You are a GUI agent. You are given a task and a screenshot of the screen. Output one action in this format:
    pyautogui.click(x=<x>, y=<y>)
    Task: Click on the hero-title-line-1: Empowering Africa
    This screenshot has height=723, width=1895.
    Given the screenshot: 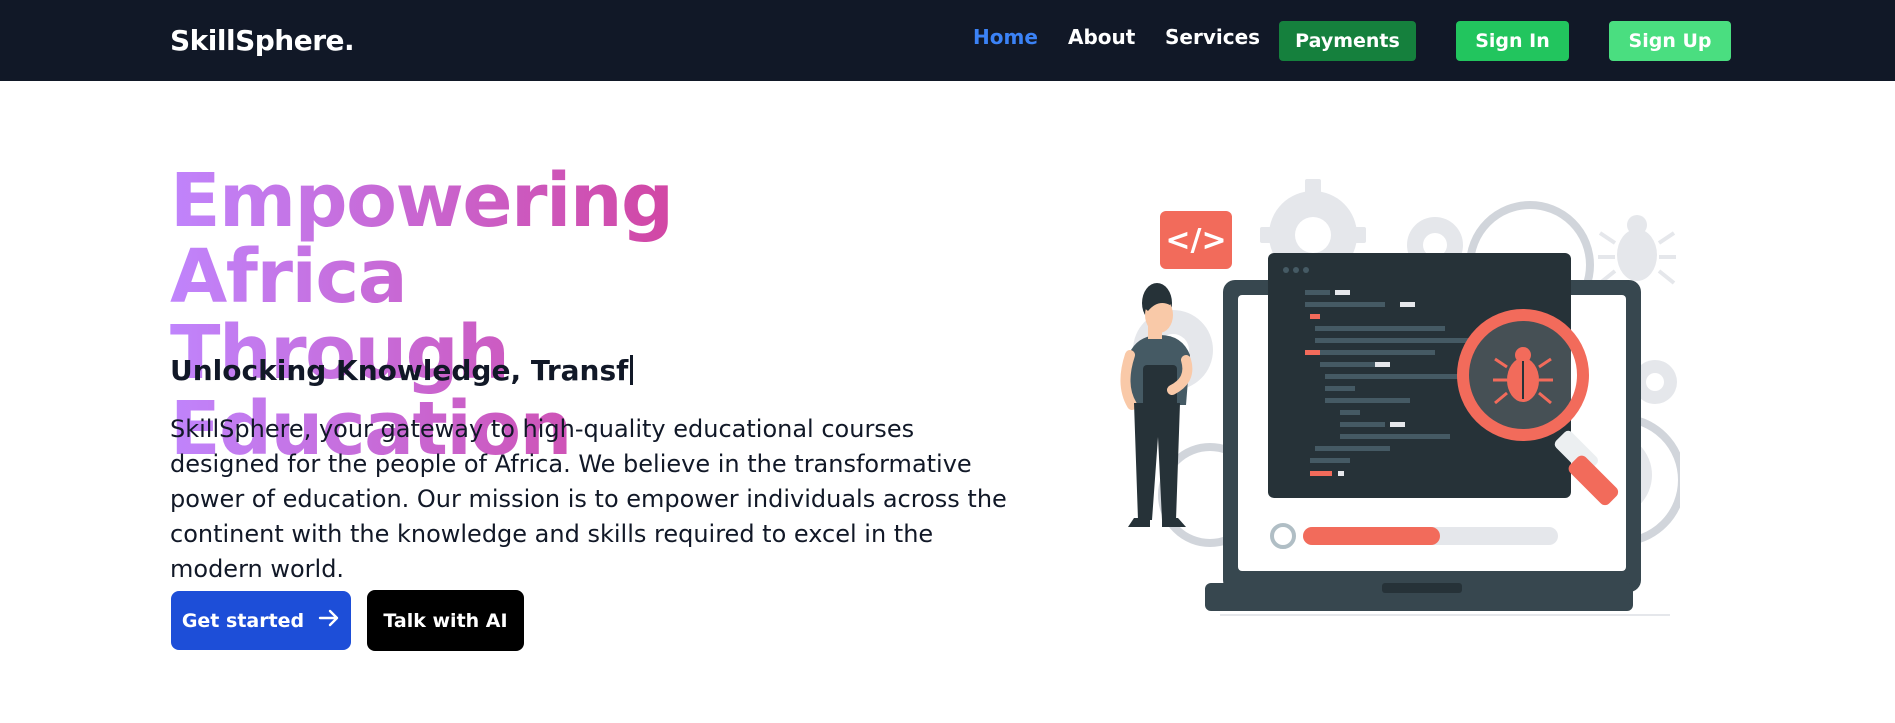 What is the action you would take?
    pyautogui.click(x=421, y=239)
    